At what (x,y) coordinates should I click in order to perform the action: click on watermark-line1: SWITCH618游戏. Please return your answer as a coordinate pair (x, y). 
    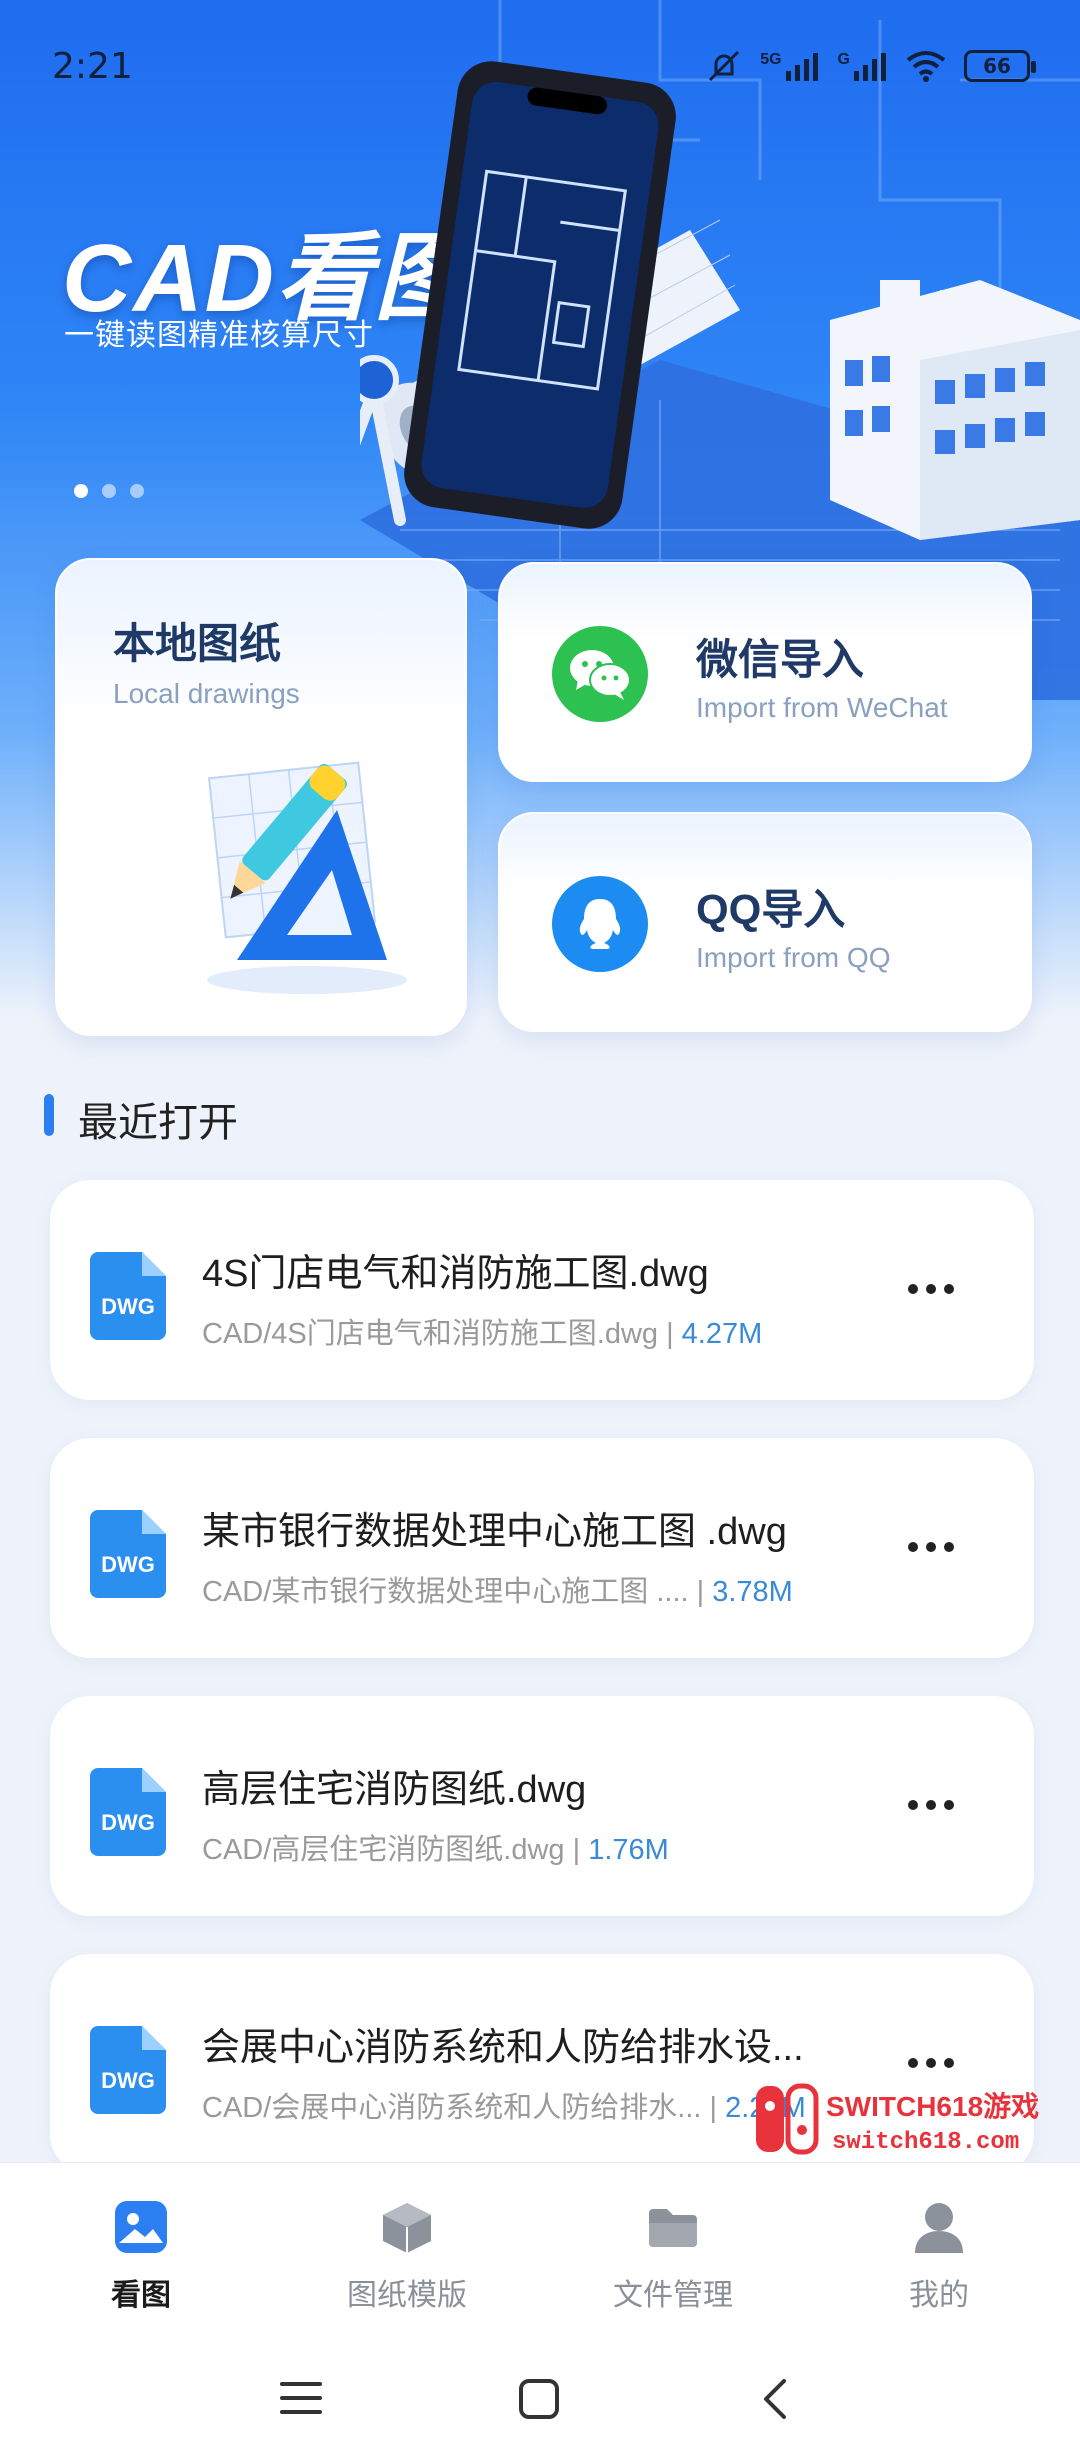
    Looking at the image, I should click on (932, 2106).